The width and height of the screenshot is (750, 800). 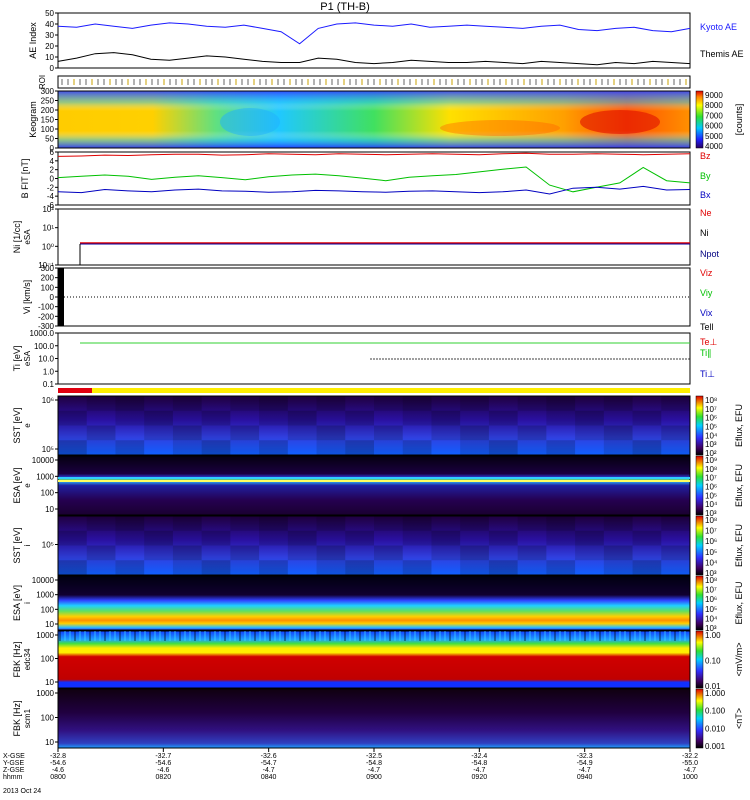 What do you see at coordinates (715, 693) in the screenshot?
I see `colorbar-tick-label: 1.000` at bounding box center [715, 693].